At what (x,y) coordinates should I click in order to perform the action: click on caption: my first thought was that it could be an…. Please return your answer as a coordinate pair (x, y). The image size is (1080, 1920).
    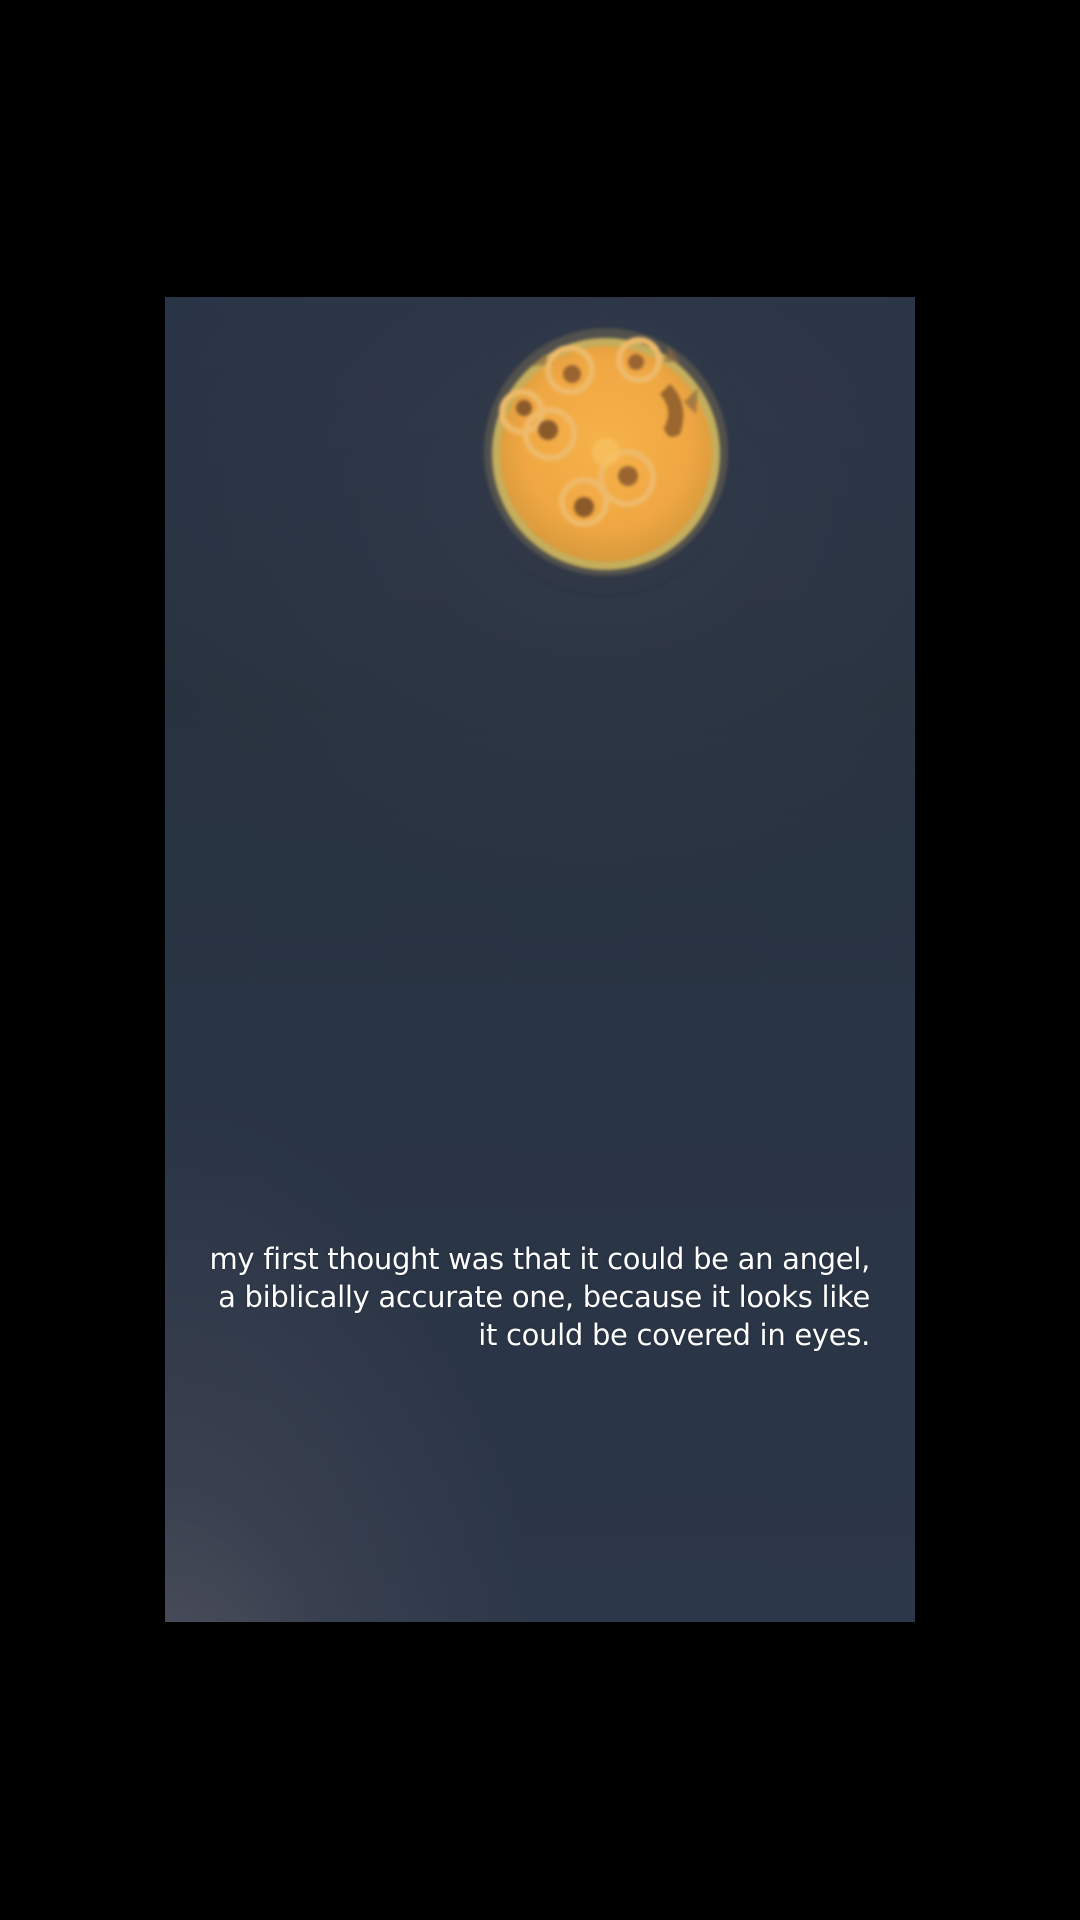
    Looking at the image, I should click on (532, 1297).